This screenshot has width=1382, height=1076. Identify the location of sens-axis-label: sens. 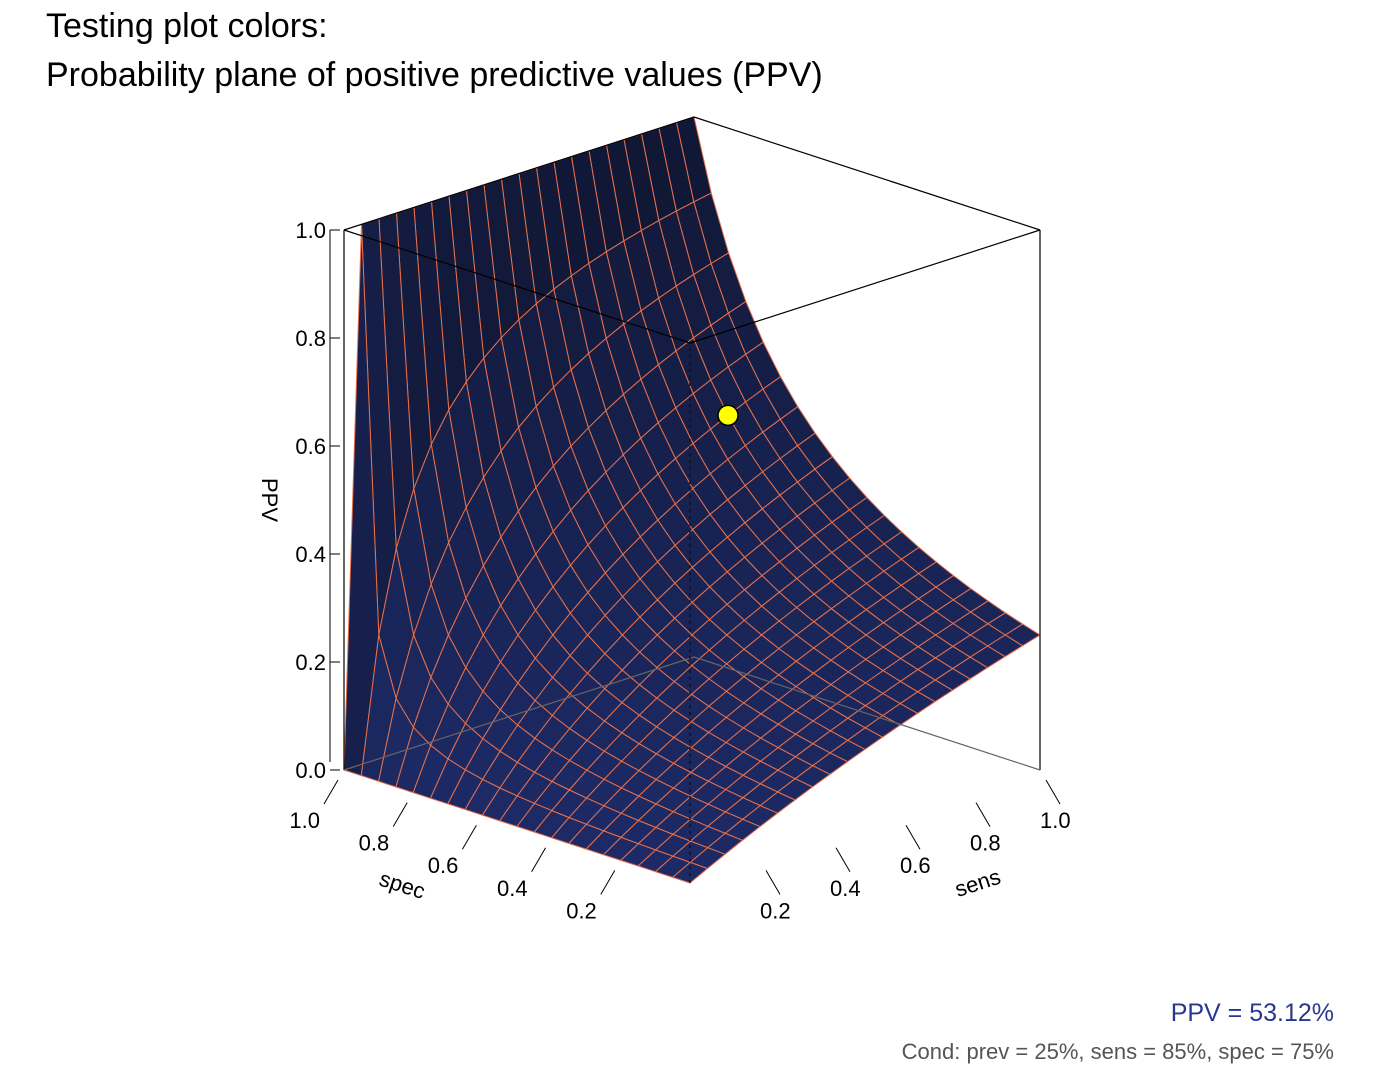
(978, 883).